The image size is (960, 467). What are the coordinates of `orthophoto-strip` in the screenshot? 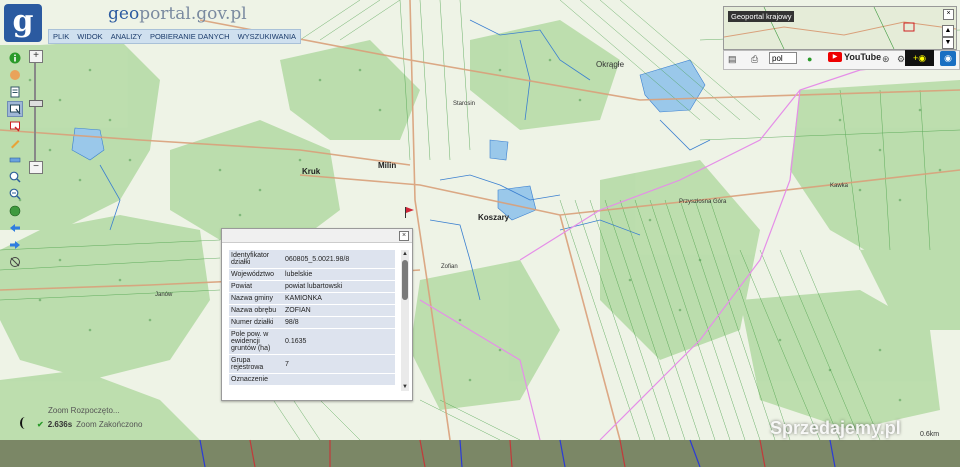 It's located at (480, 453).